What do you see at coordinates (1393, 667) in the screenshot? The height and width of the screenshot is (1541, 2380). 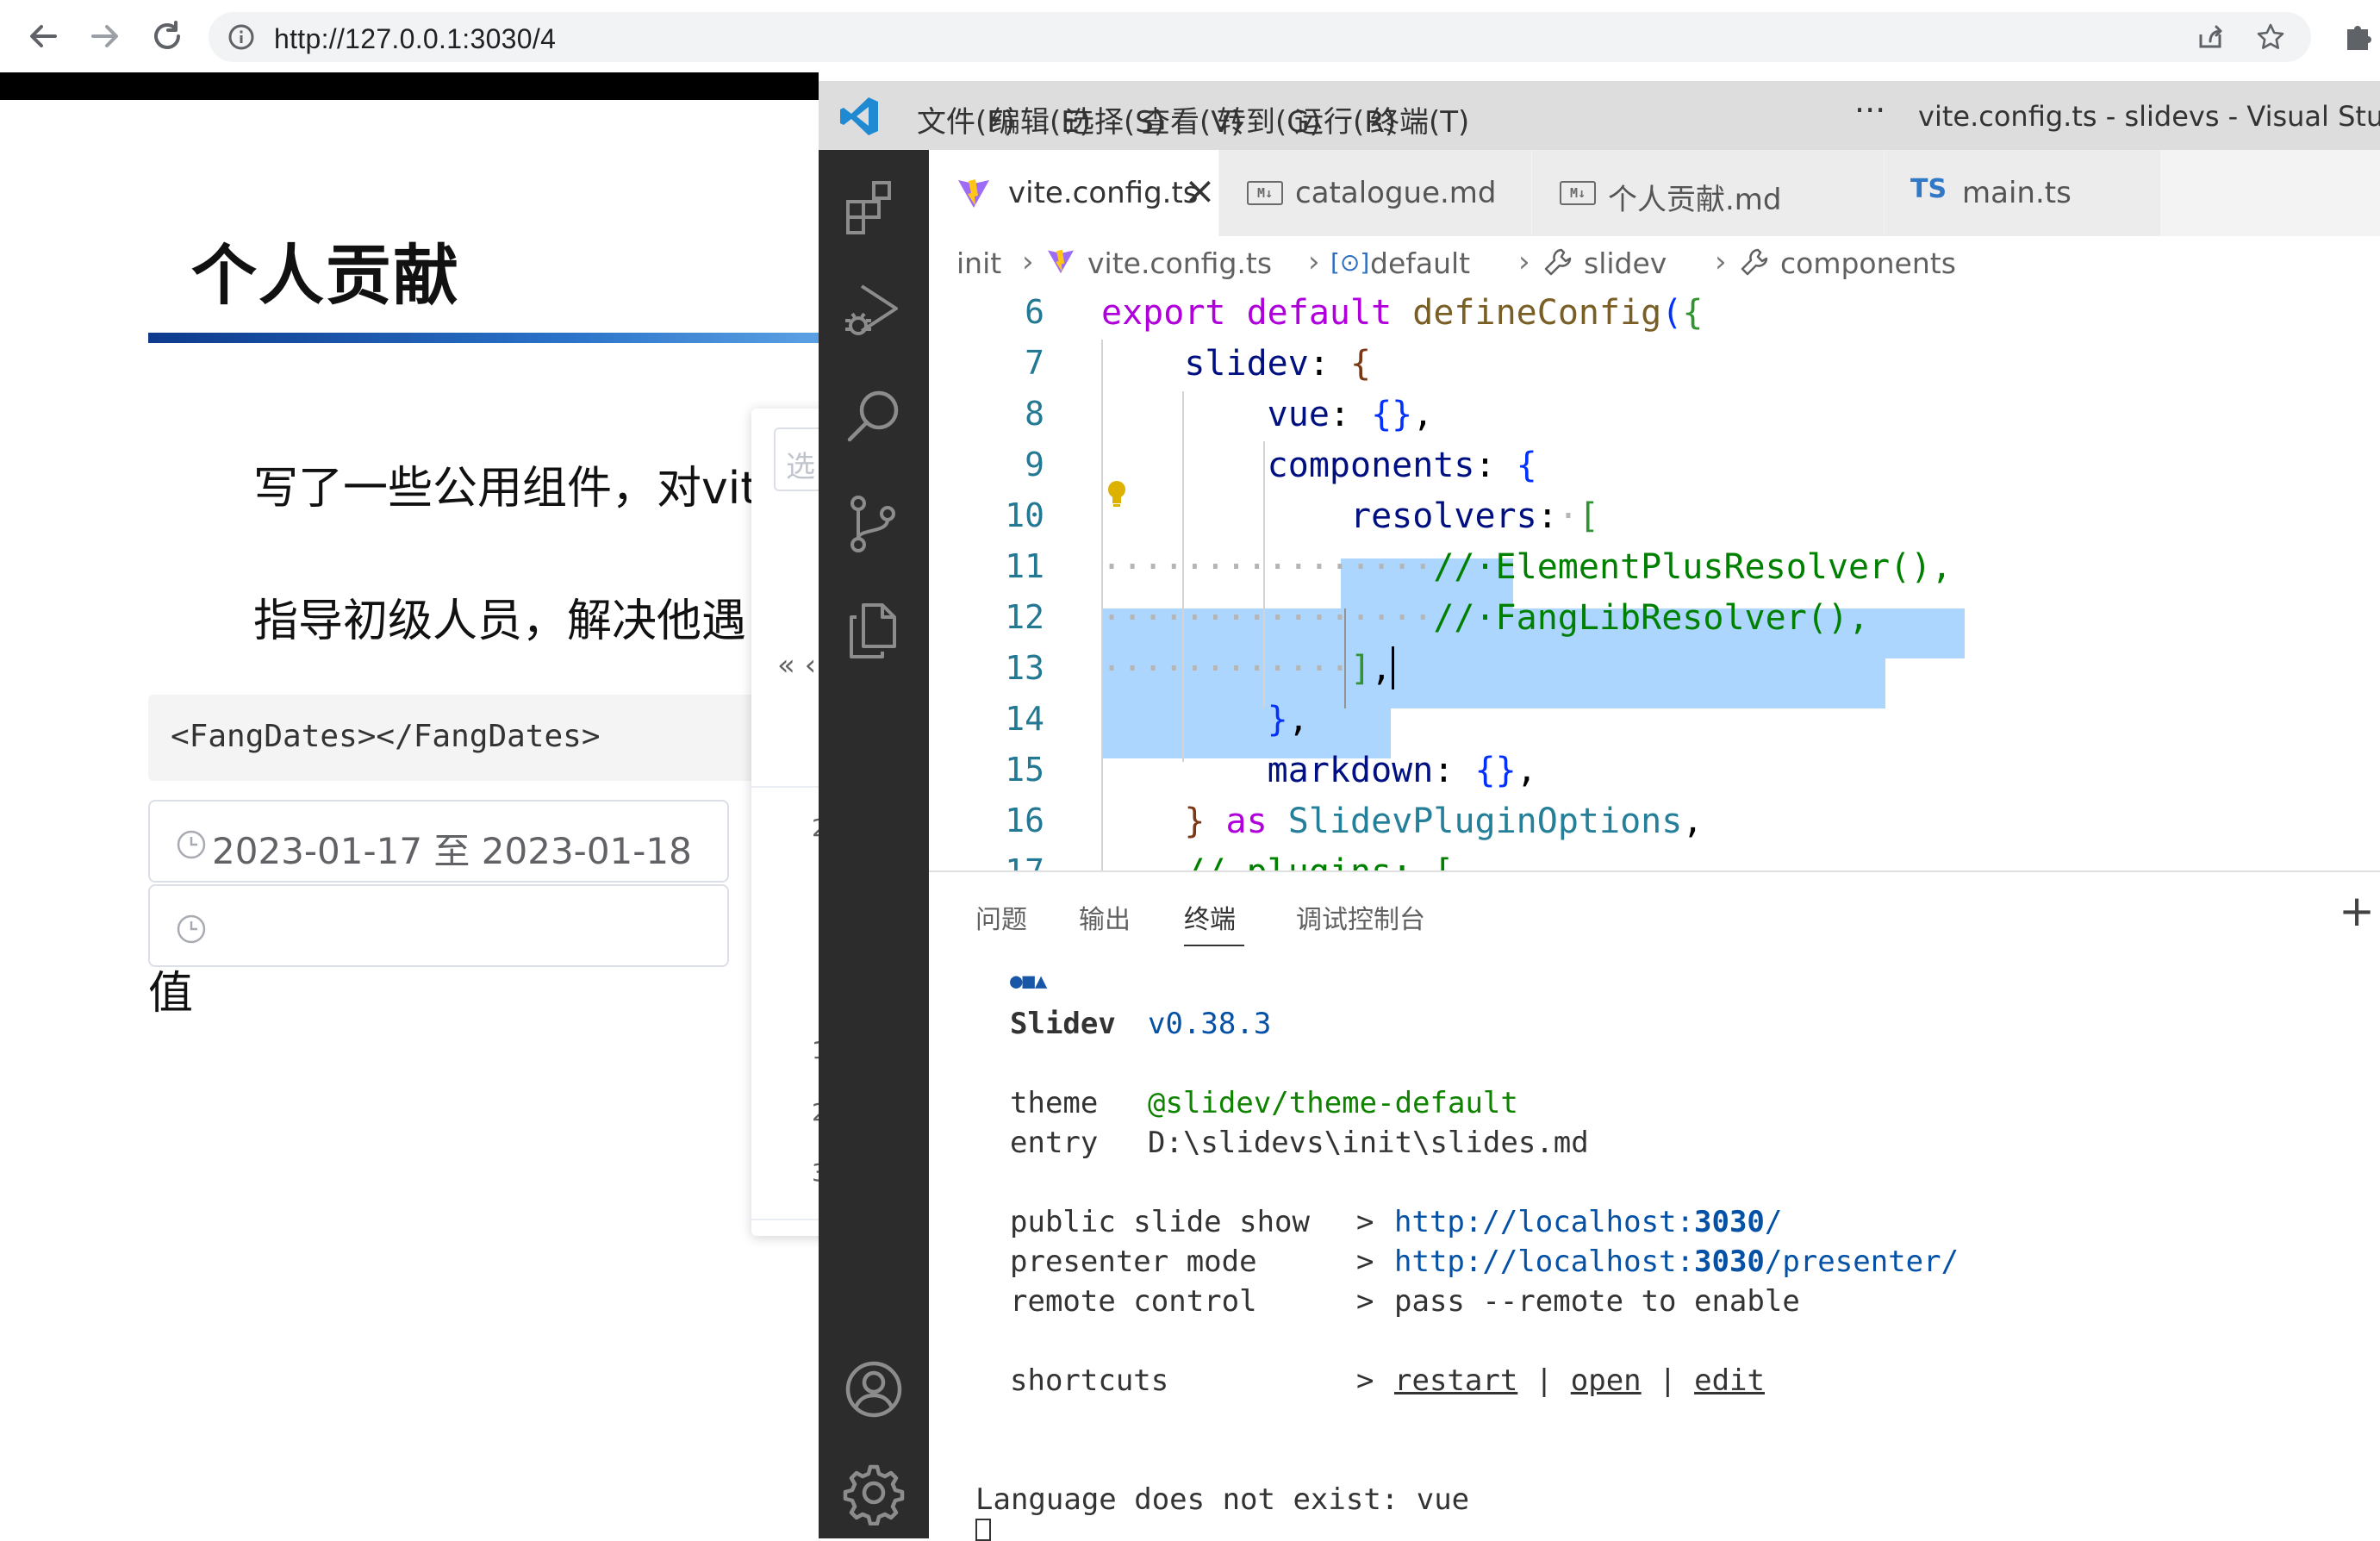 I see `text-cursor` at bounding box center [1393, 667].